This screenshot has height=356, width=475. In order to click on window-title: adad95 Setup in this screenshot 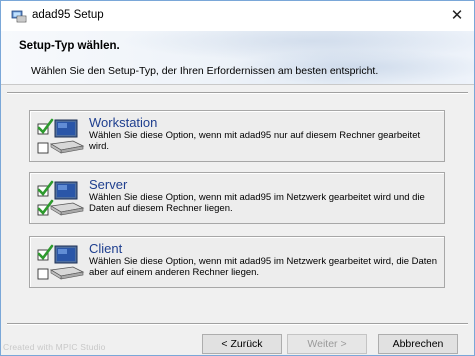, I will do `click(68, 15)`.